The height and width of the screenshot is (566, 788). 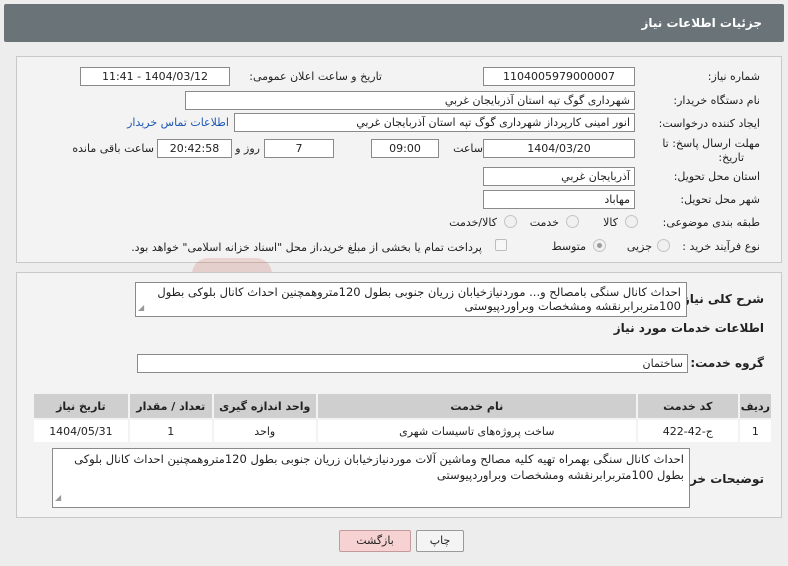 I want to click on city-label: شهر محل تحویل:, so click(x=720, y=199).